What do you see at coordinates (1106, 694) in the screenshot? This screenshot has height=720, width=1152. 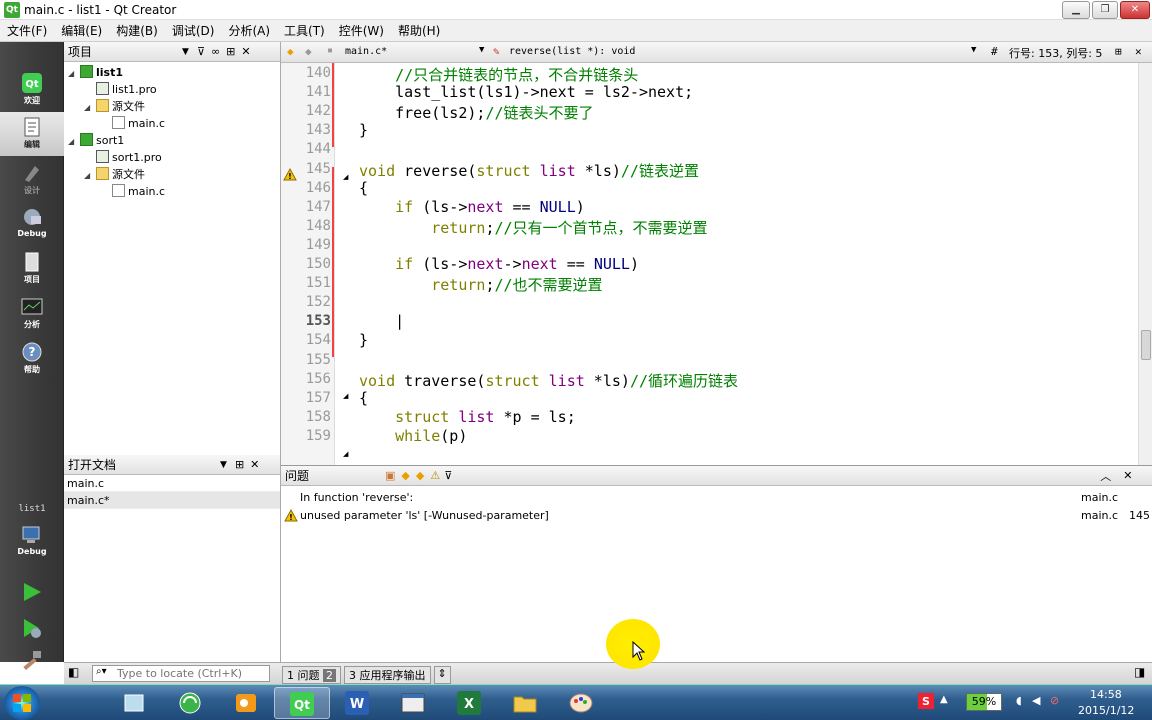 I see `clock-time: 14:58` at bounding box center [1106, 694].